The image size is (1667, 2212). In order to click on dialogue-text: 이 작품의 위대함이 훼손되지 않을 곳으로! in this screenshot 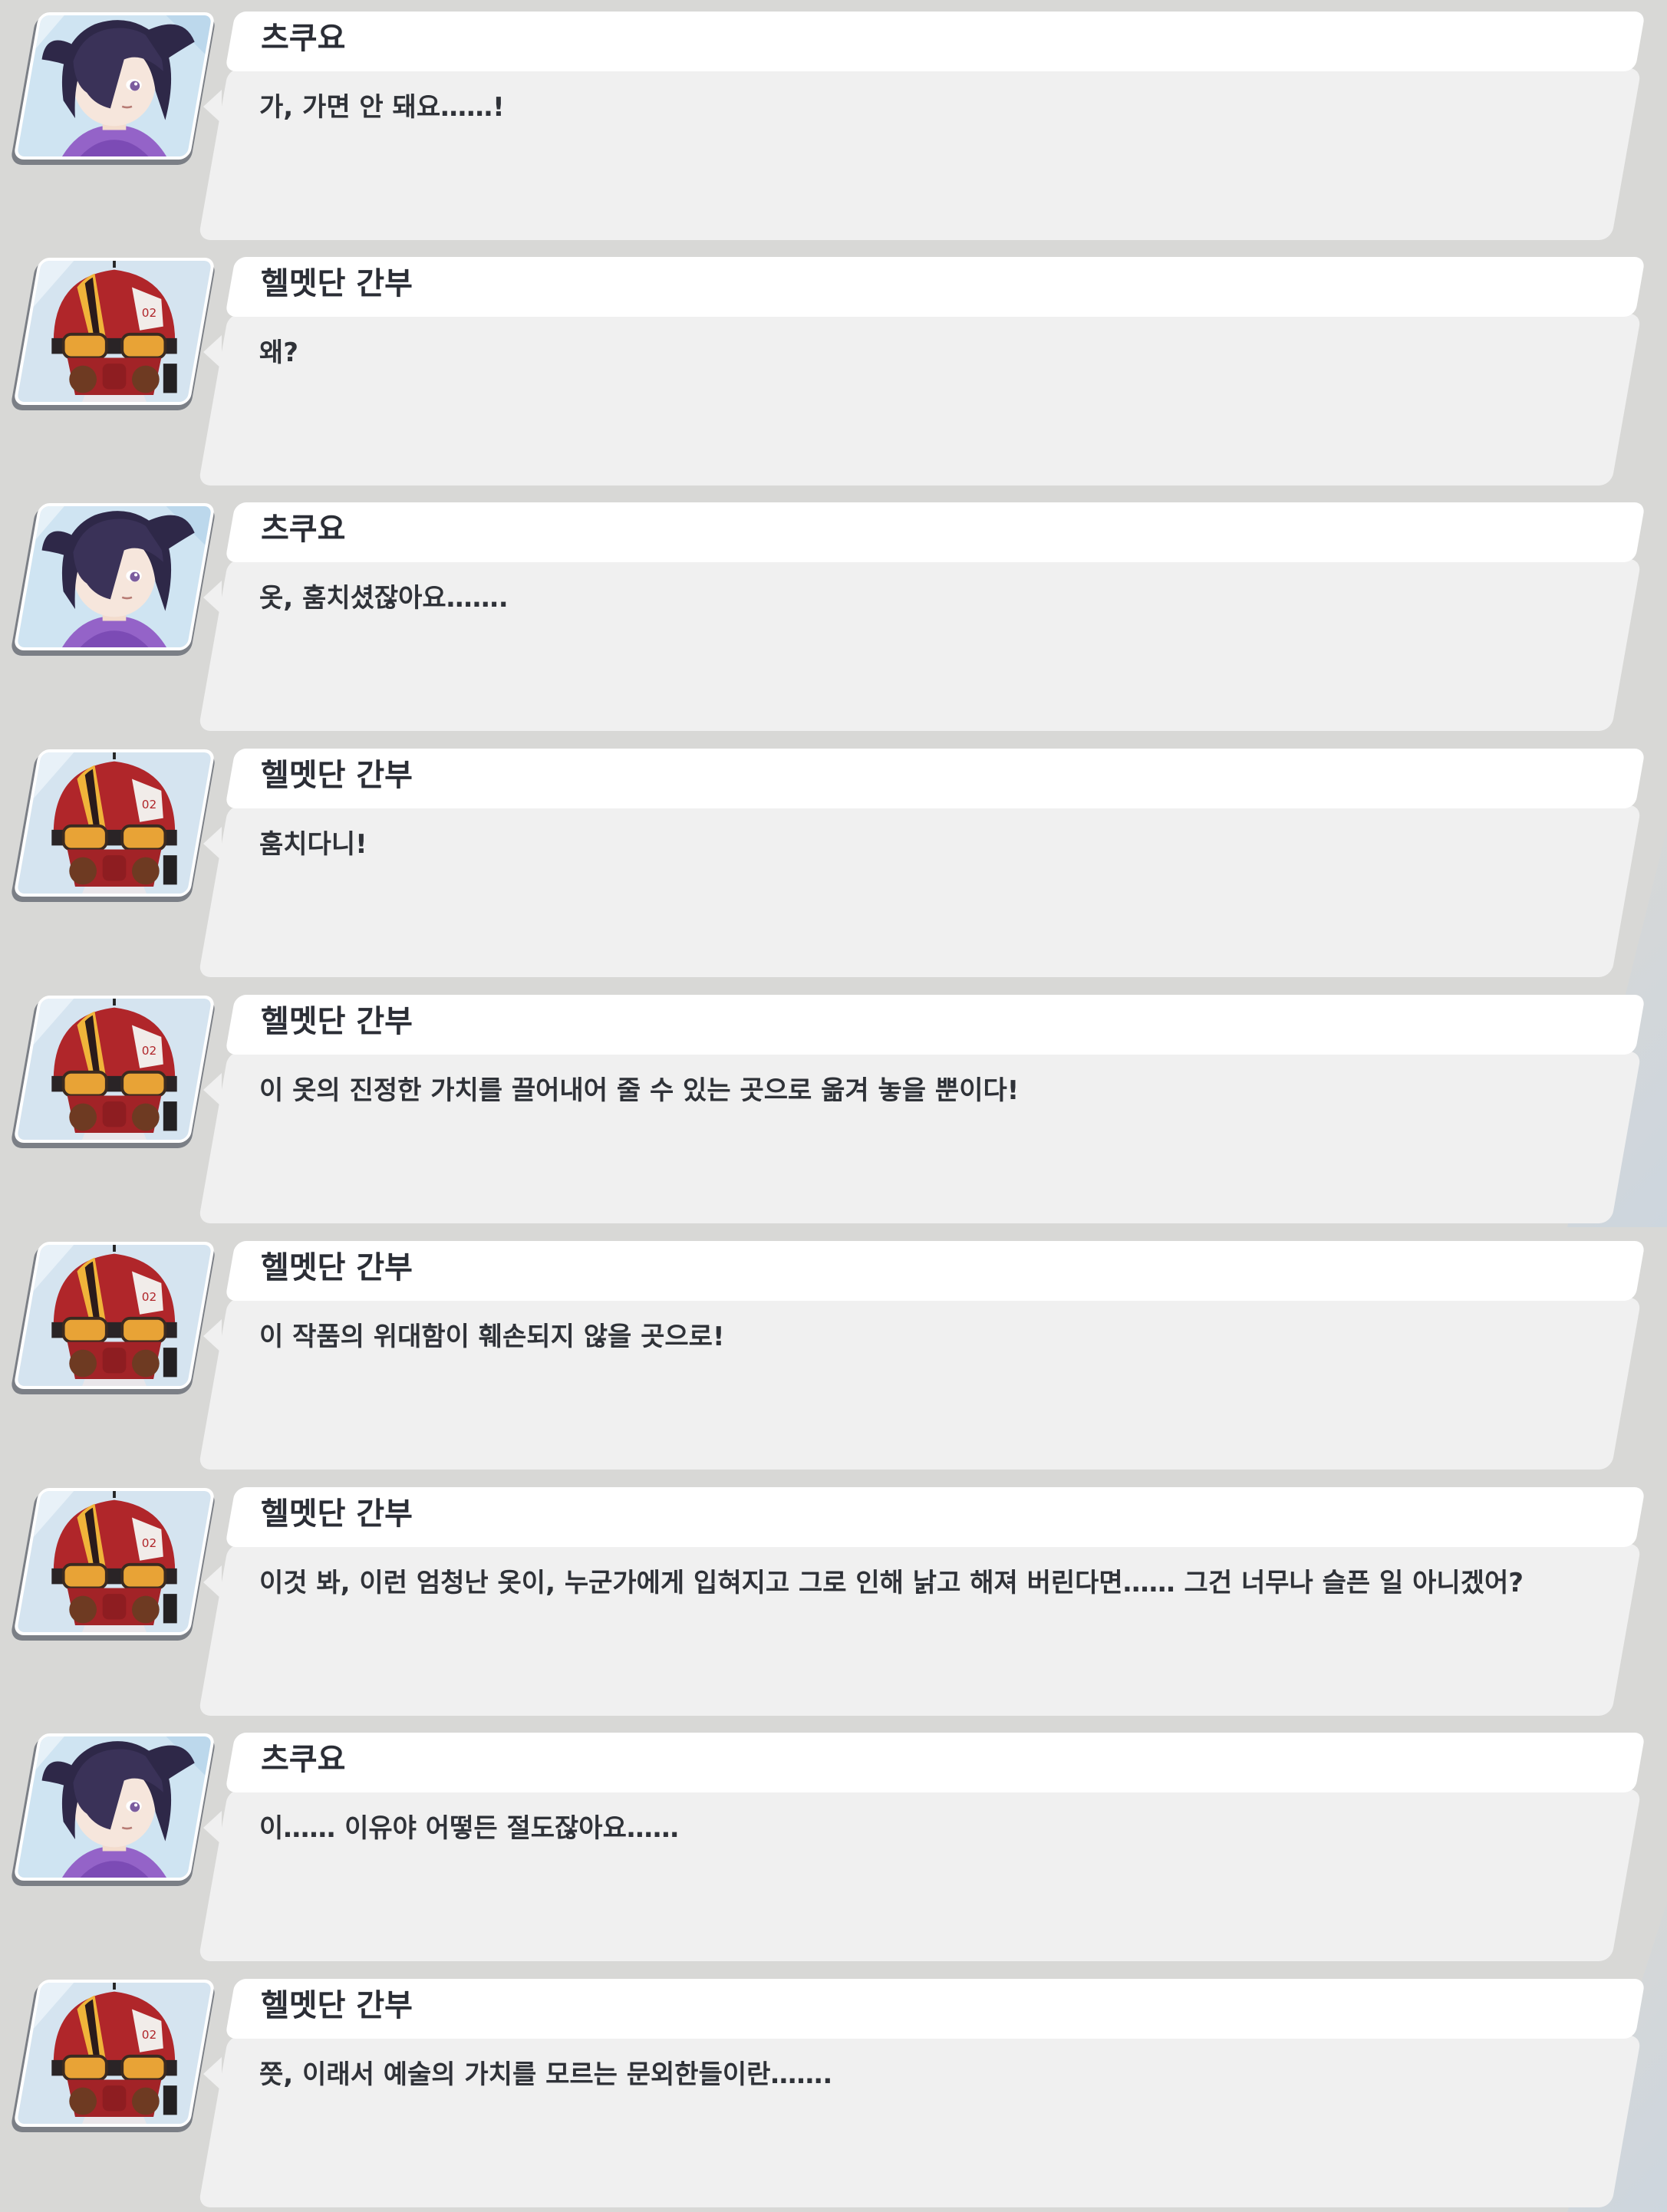, I will do `click(492, 1337)`.